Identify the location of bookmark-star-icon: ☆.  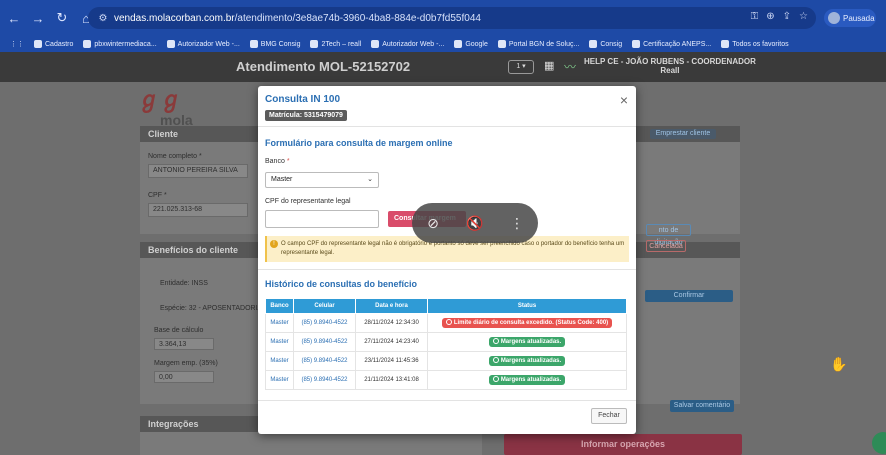
(803, 16).